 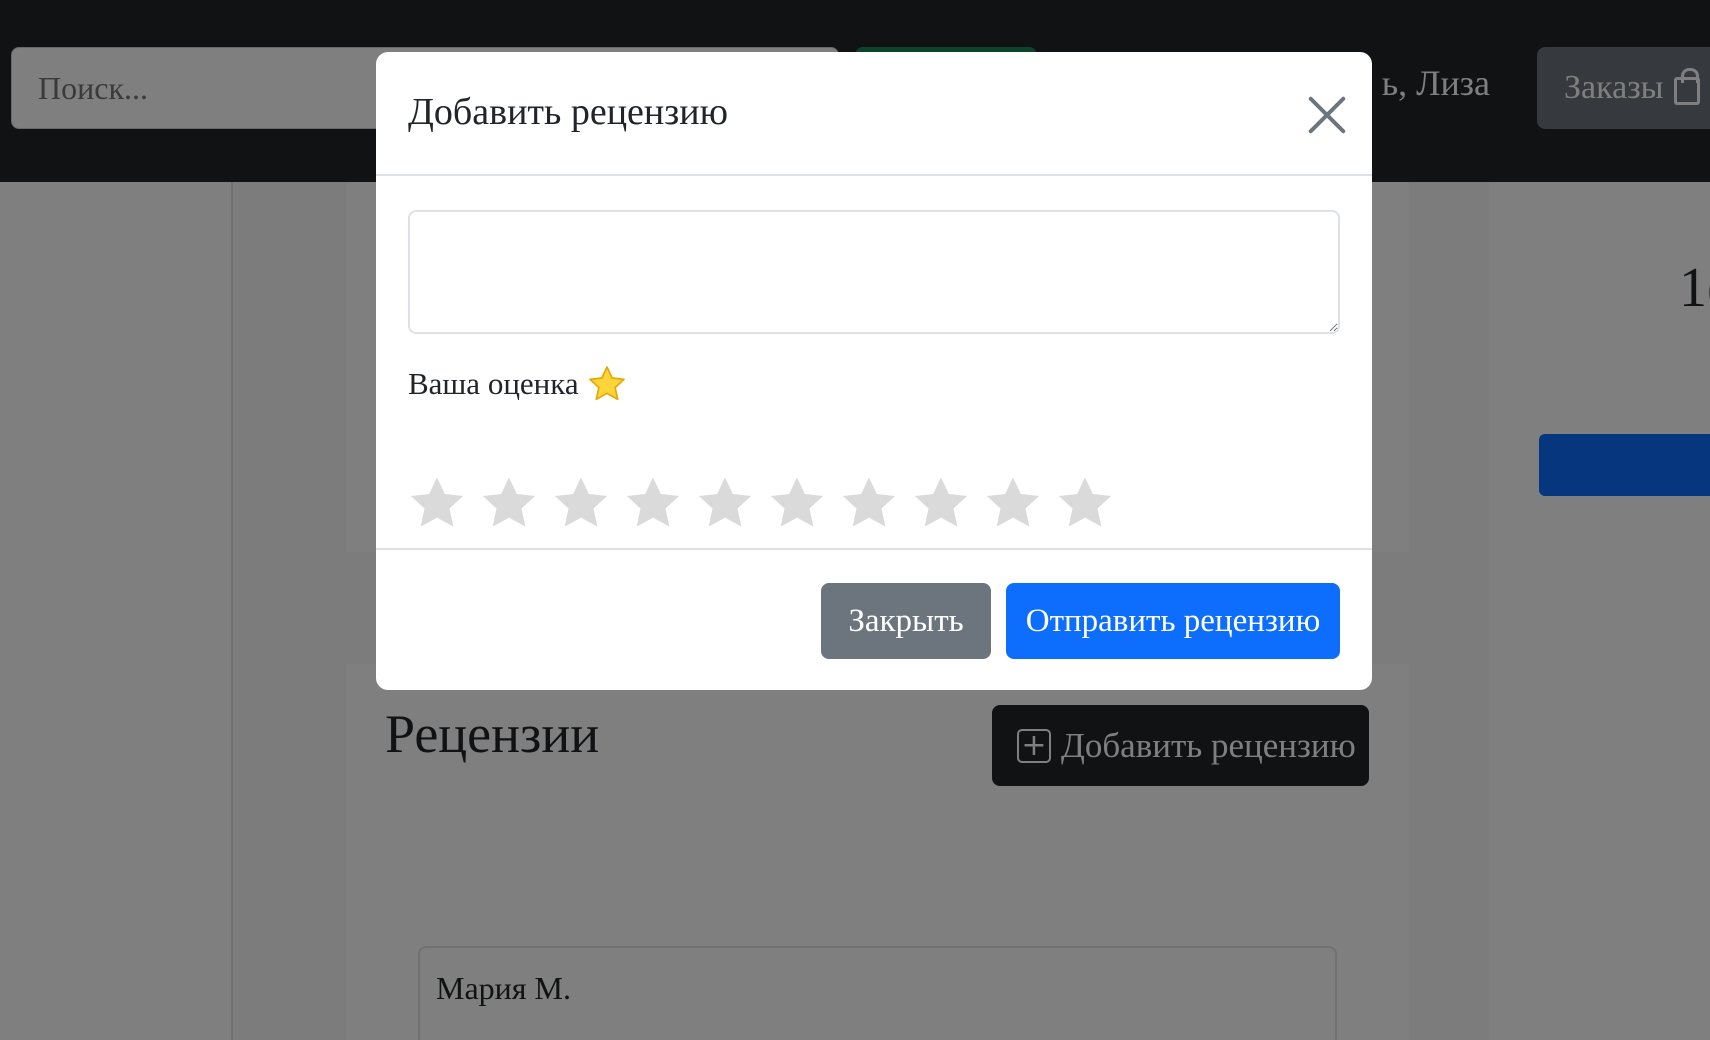 I want to click on rating-label: Ваша оценка, so click(x=517, y=384).